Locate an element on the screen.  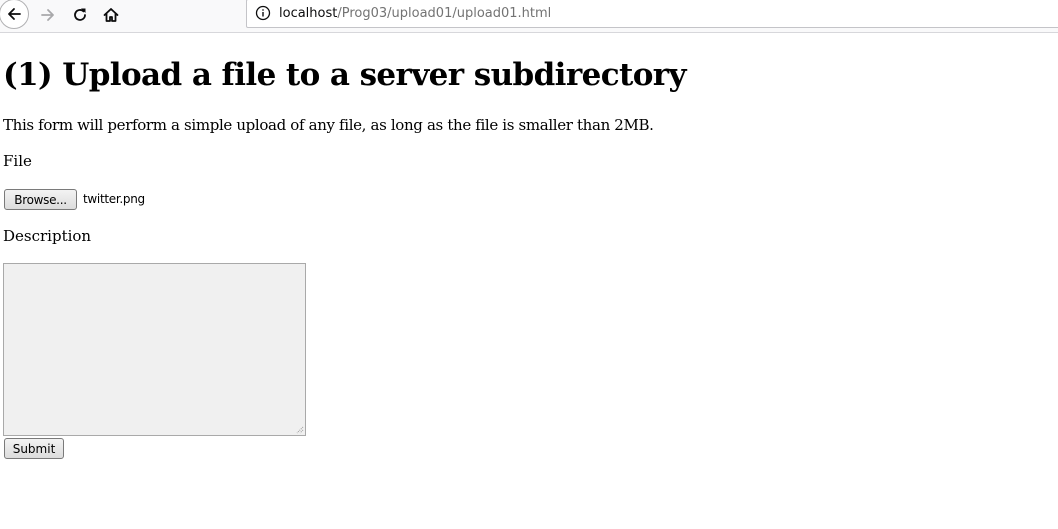
home-icon is located at coordinates (111, 14).